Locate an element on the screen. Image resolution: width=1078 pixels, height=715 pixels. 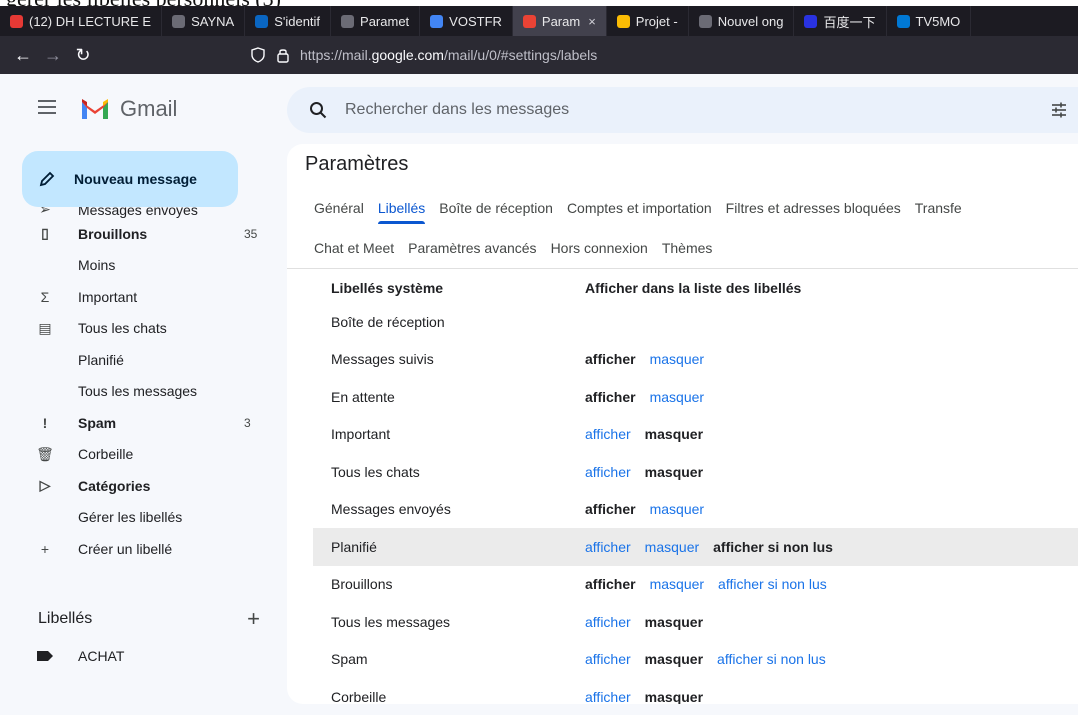
reload-icon: ↻ is located at coordinates (83, 55).